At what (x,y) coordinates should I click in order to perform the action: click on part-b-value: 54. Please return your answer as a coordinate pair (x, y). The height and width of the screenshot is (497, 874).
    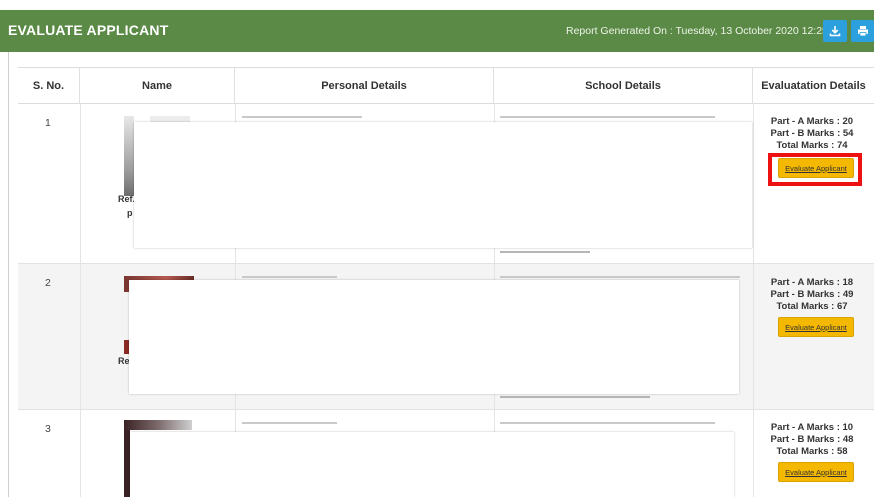
    Looking at the image, I should click on (848, 133).